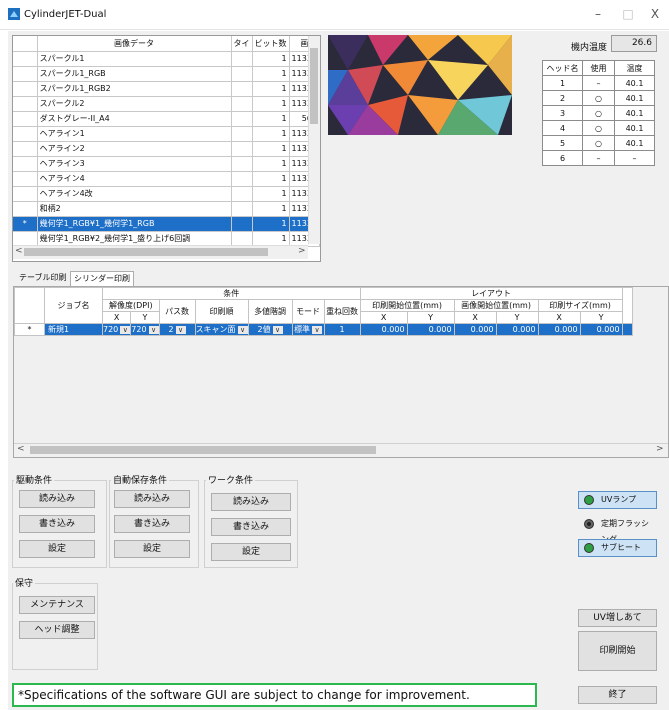 The width and height of the screenshot is (669, 710). Describe the element at coordinates (116, 317) in the screenshot. I see `res-x-header: X` at that location.